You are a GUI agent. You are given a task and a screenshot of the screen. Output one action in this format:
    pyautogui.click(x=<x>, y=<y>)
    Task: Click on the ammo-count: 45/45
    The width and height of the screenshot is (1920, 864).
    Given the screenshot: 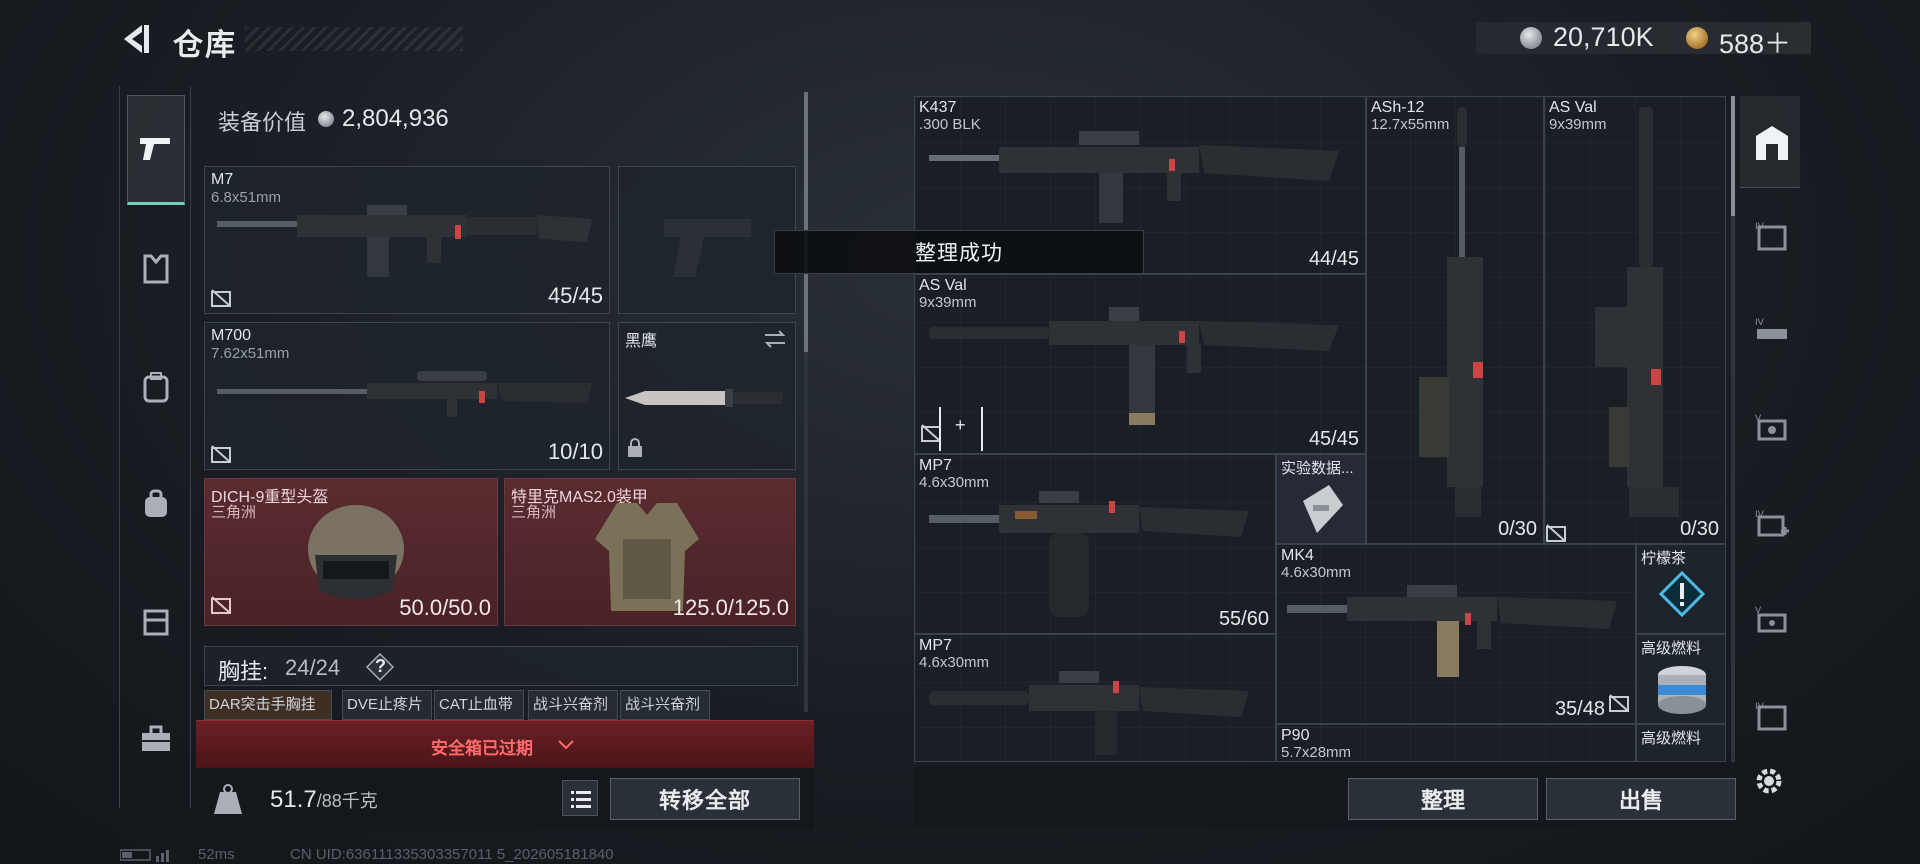 What is the action you would take?
    pyautogui.click(x=575, y=295)
    